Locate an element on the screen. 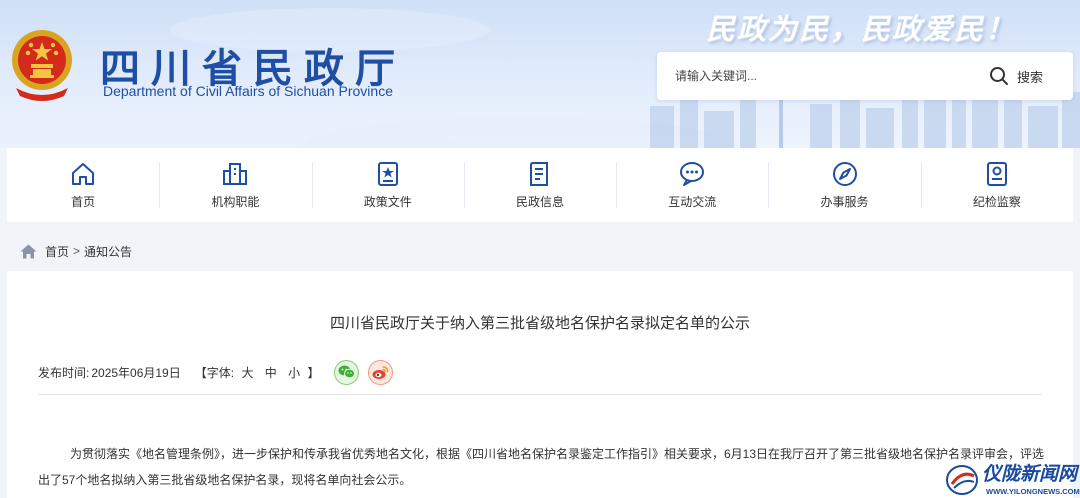  watermark-text: 仪陇新闻网 is located at coordinates (1031, 474).